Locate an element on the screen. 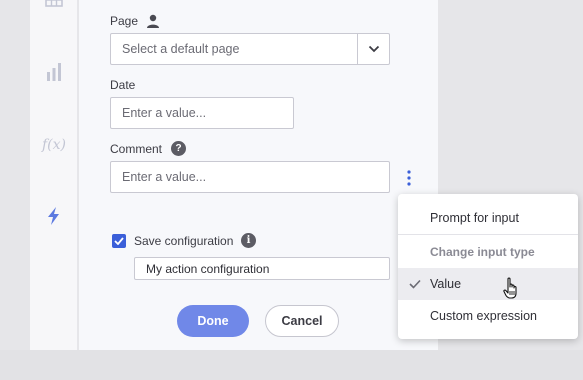 This screenshot has height=380, width=583. menu-header-label: Change input type is located at coordinates (482, 252).